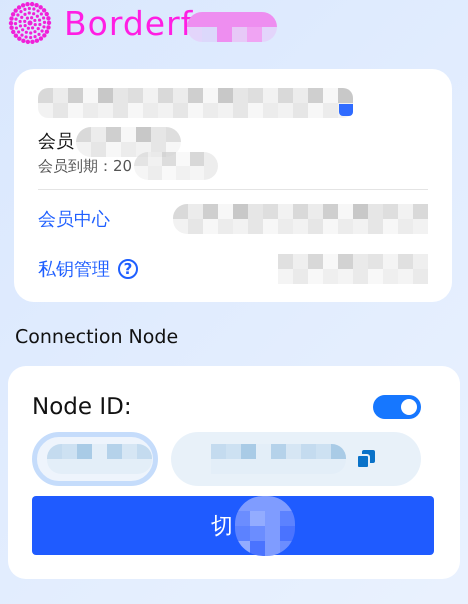 The width and height of the screenshot is (468, 604). I want to click on dropdown-icon, so click(346, 110).